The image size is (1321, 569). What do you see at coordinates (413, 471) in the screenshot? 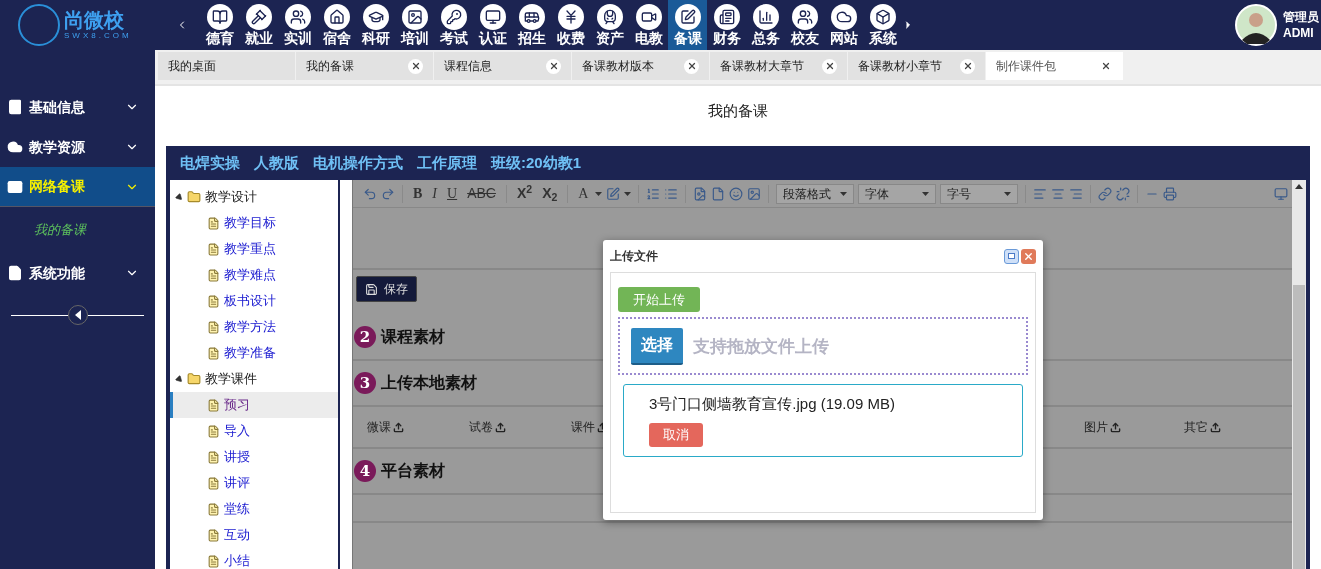
I see `section-title: 平台素材` at bounding box center [413, 471].